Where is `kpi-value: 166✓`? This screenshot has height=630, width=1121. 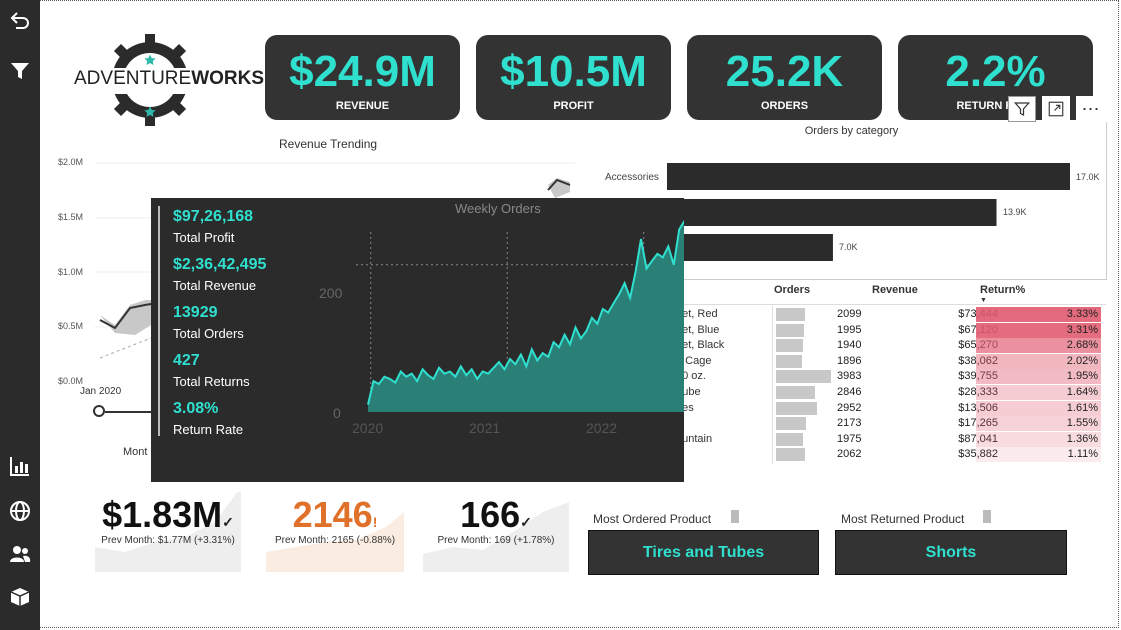
kpi-value: 166✓ is located at coordinates (496, 515).